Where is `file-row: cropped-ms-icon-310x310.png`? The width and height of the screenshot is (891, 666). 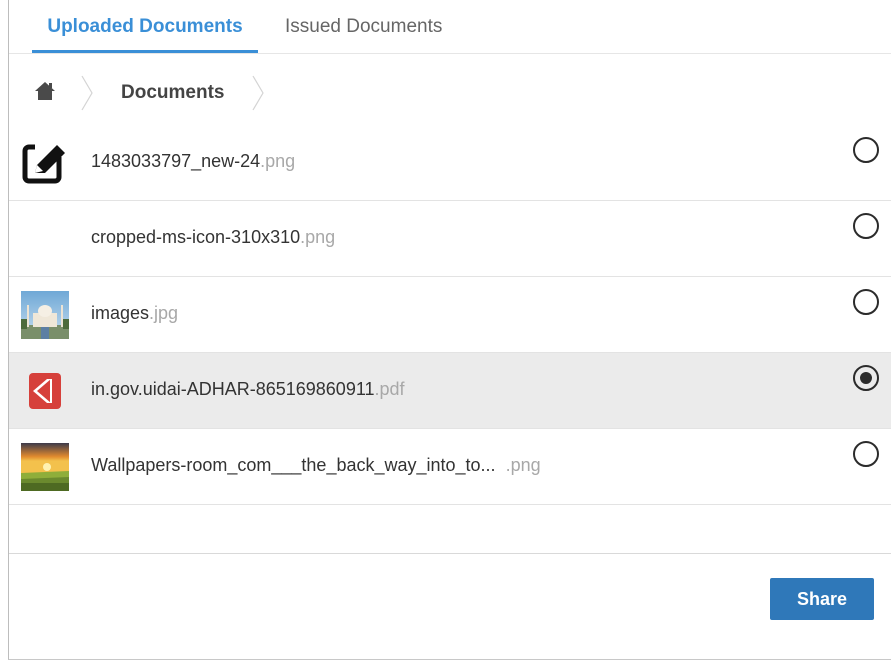 file-row: cropped-ms-icon-310x310.png is located at coordinates (450, 239).